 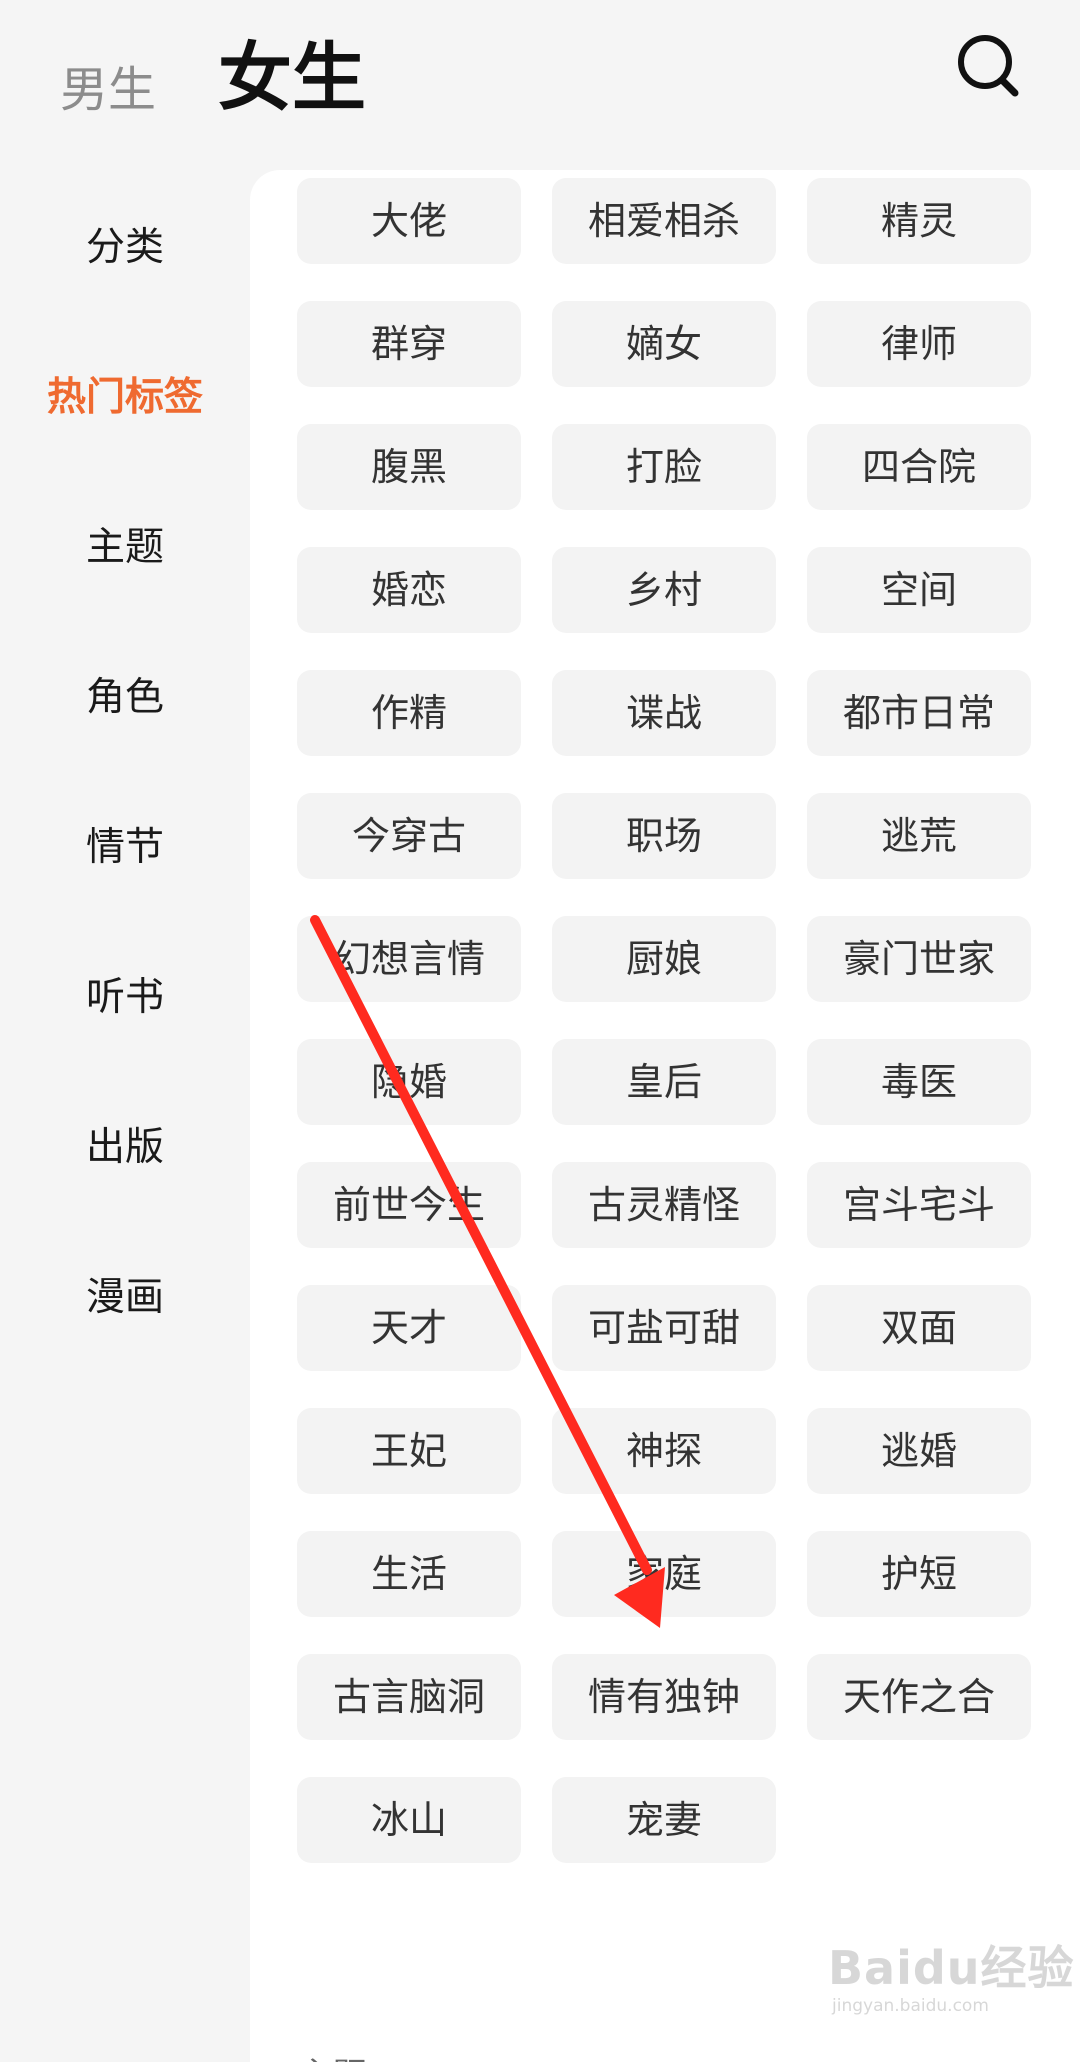 I want to click on search-icon, so click(x=988, y=66).